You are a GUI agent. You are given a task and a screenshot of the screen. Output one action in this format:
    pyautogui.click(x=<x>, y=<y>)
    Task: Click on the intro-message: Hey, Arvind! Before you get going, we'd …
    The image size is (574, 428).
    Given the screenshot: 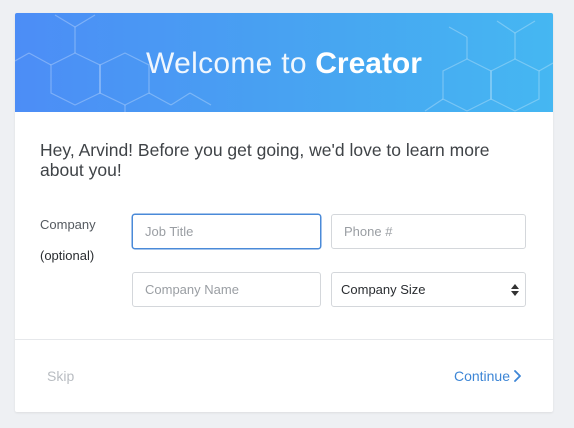 What is the action you would take?
    pyautogui.click(x=265, y=160)
    